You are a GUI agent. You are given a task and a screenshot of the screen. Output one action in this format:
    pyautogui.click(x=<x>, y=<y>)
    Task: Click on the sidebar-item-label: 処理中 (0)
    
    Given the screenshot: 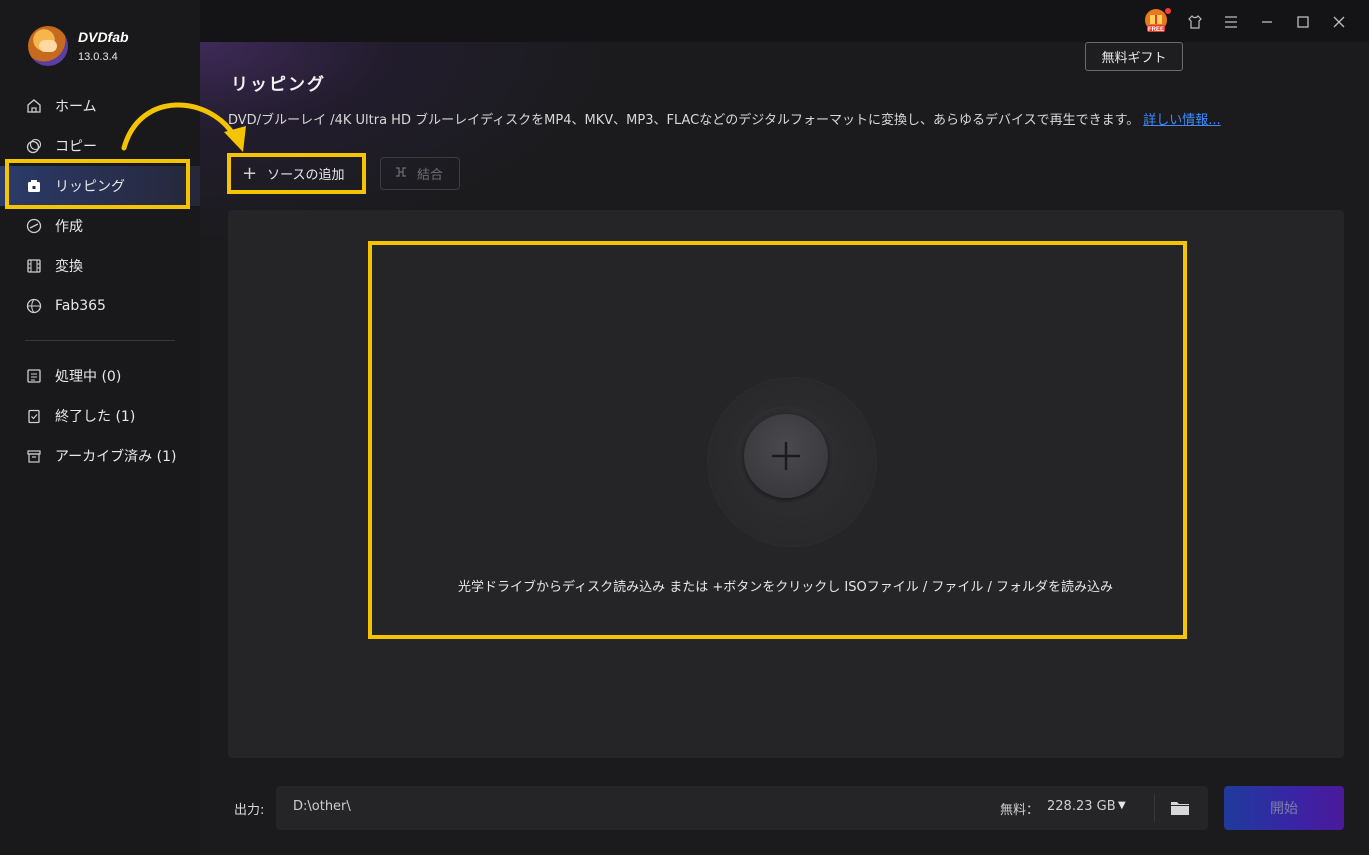 What is the action you would take?
    pyautogui.click(x=88, y=377)
    